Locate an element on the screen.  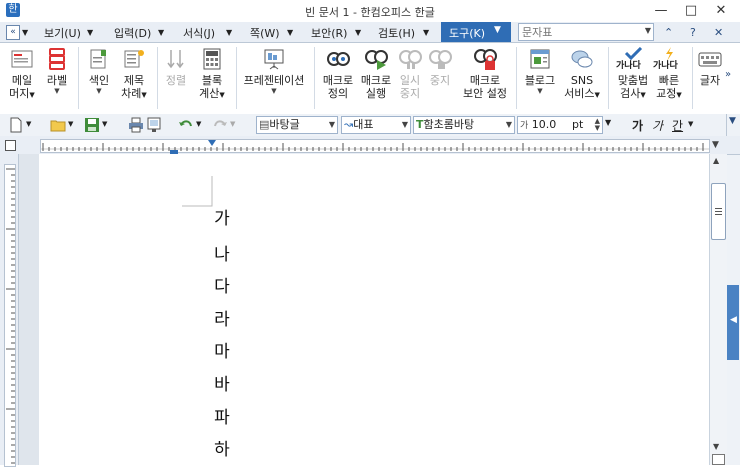
ruler-corner-icon is located at coordinates (10, 145).